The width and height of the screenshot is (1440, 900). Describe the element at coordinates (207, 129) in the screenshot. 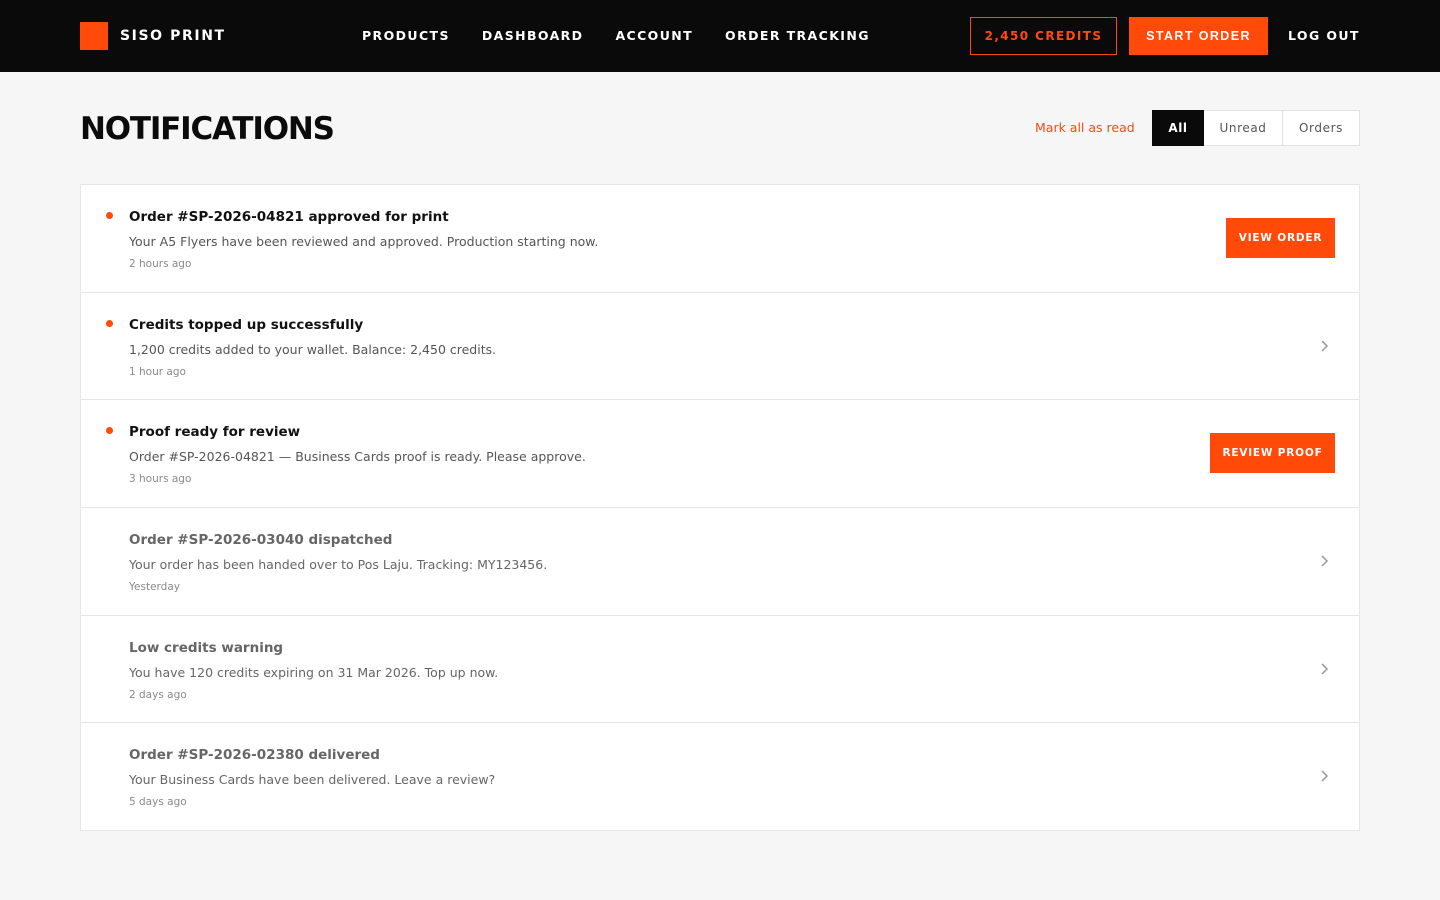

I see `page-title: NOTIFICATIONS` at that location.